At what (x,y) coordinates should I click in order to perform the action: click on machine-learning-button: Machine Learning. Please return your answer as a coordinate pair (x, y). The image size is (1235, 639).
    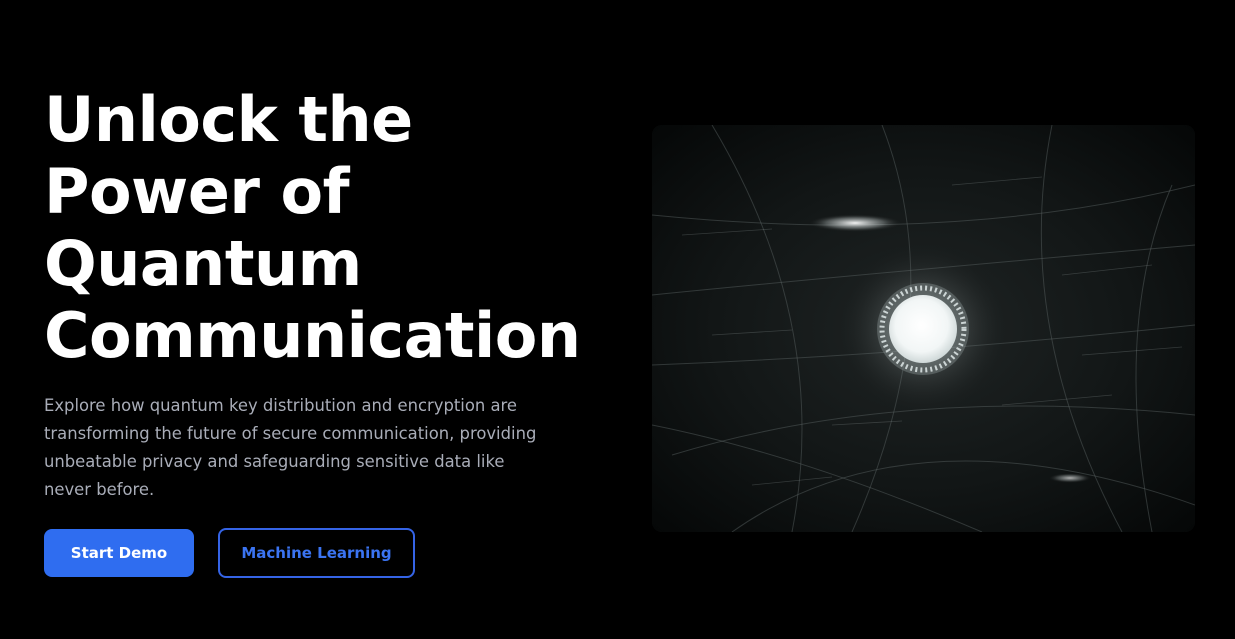
    Looking at the image, I should click on (316, 553).